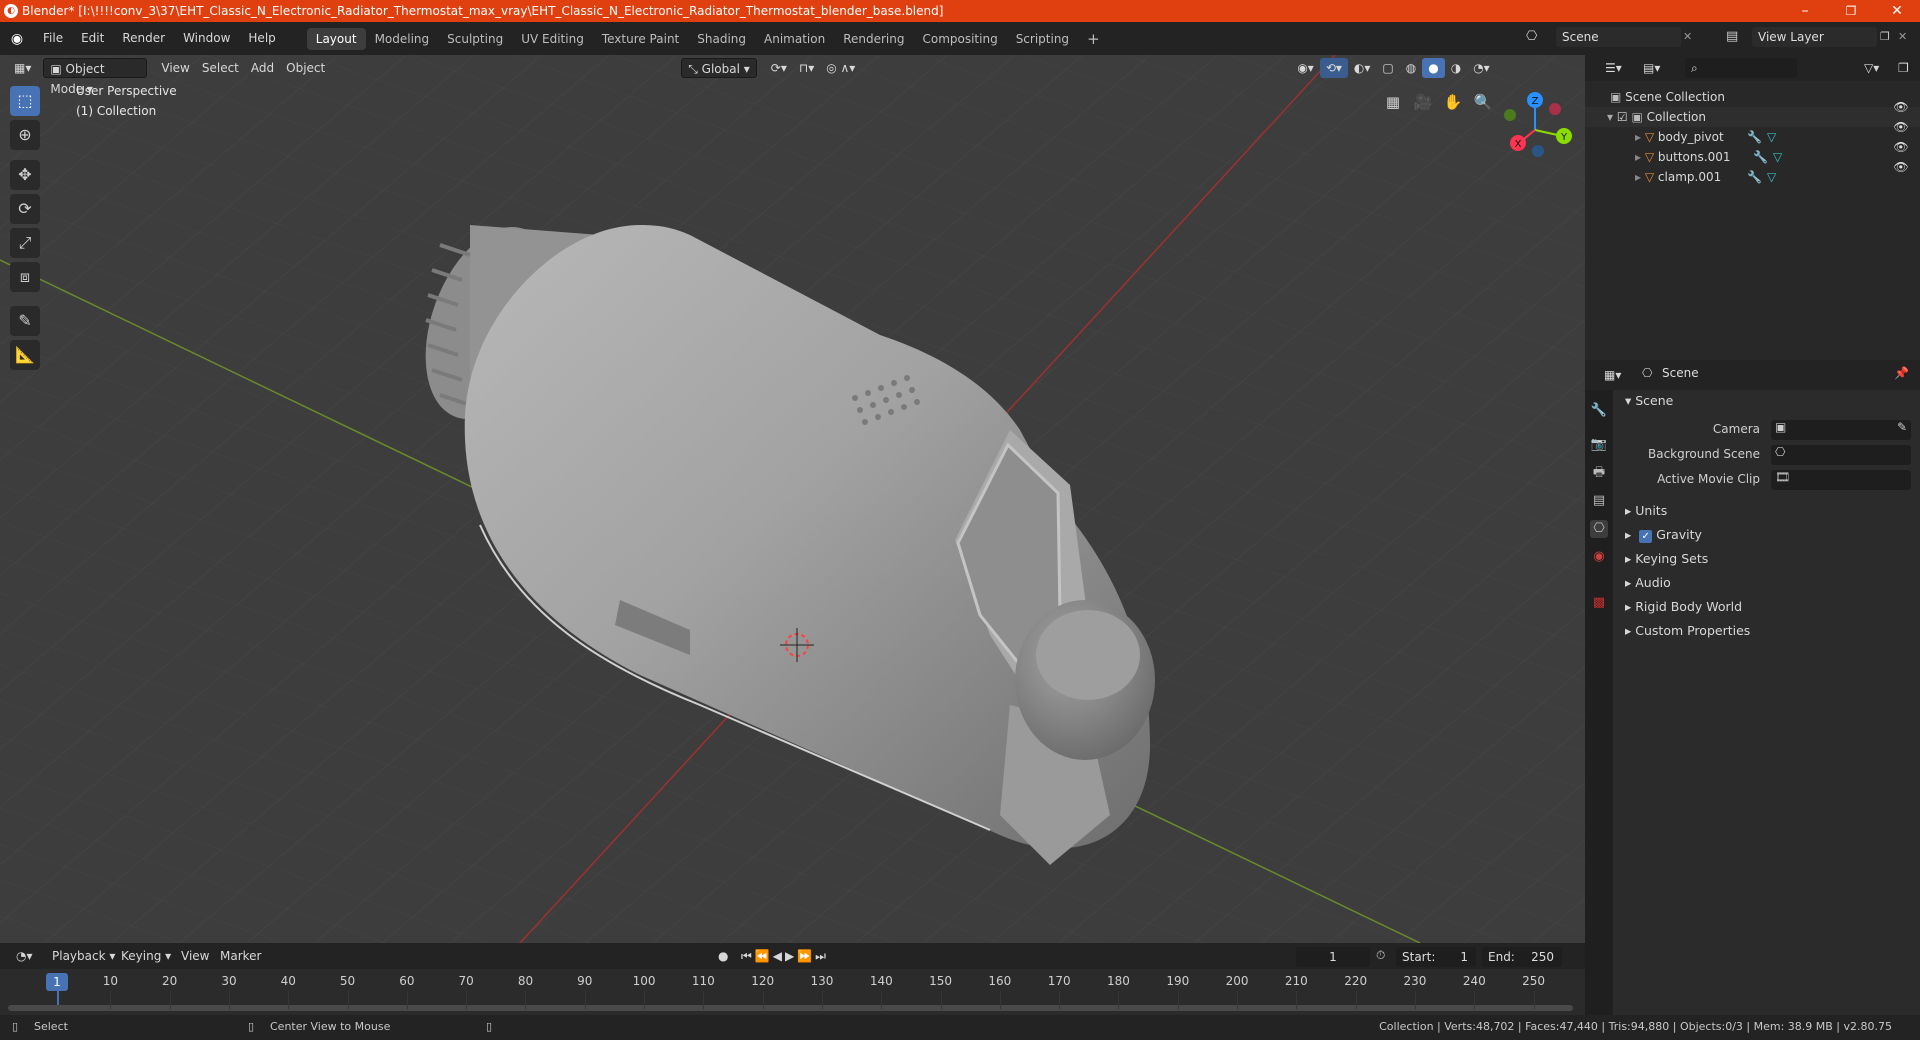 The height and width of the screenshot is (1040, 1920). Describe the element at coordinates (305, 68) in the screenshot. I see `menu-object: Object` at that location.